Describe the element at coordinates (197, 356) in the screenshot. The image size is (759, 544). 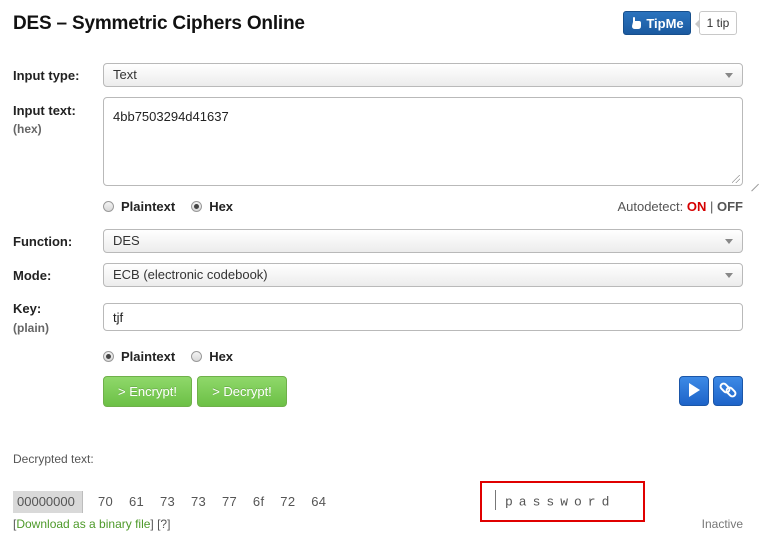
I see `radio-key-hex` at that location.